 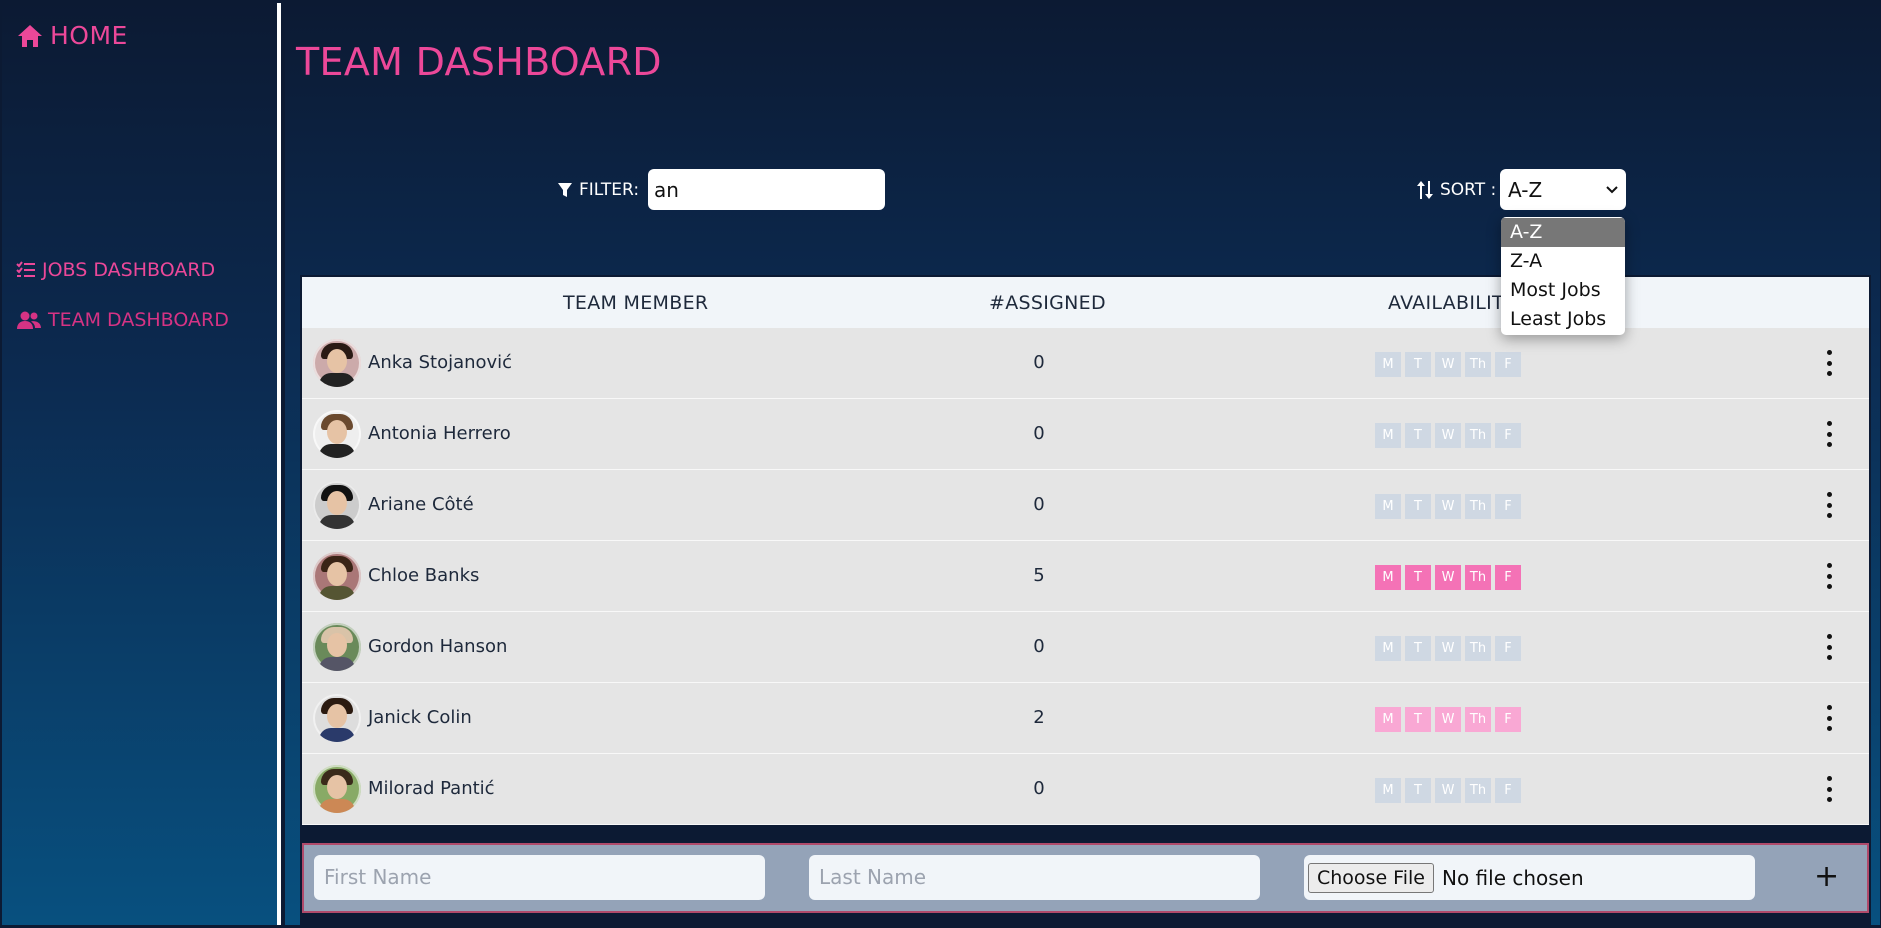 I want to click on sort-dropdown-menu: A-Z Z-A Most Jobs Least Jobs, so click(x=1563, y=276).